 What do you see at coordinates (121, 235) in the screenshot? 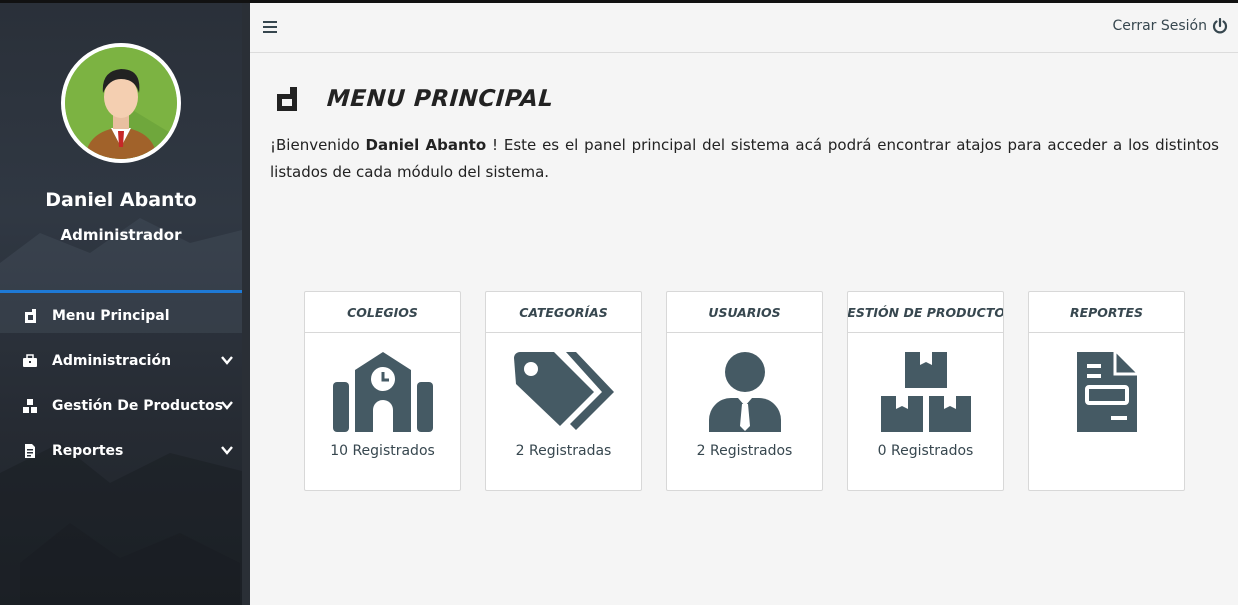
I see `user-role: Administrador` at bounding box center [121, 235].